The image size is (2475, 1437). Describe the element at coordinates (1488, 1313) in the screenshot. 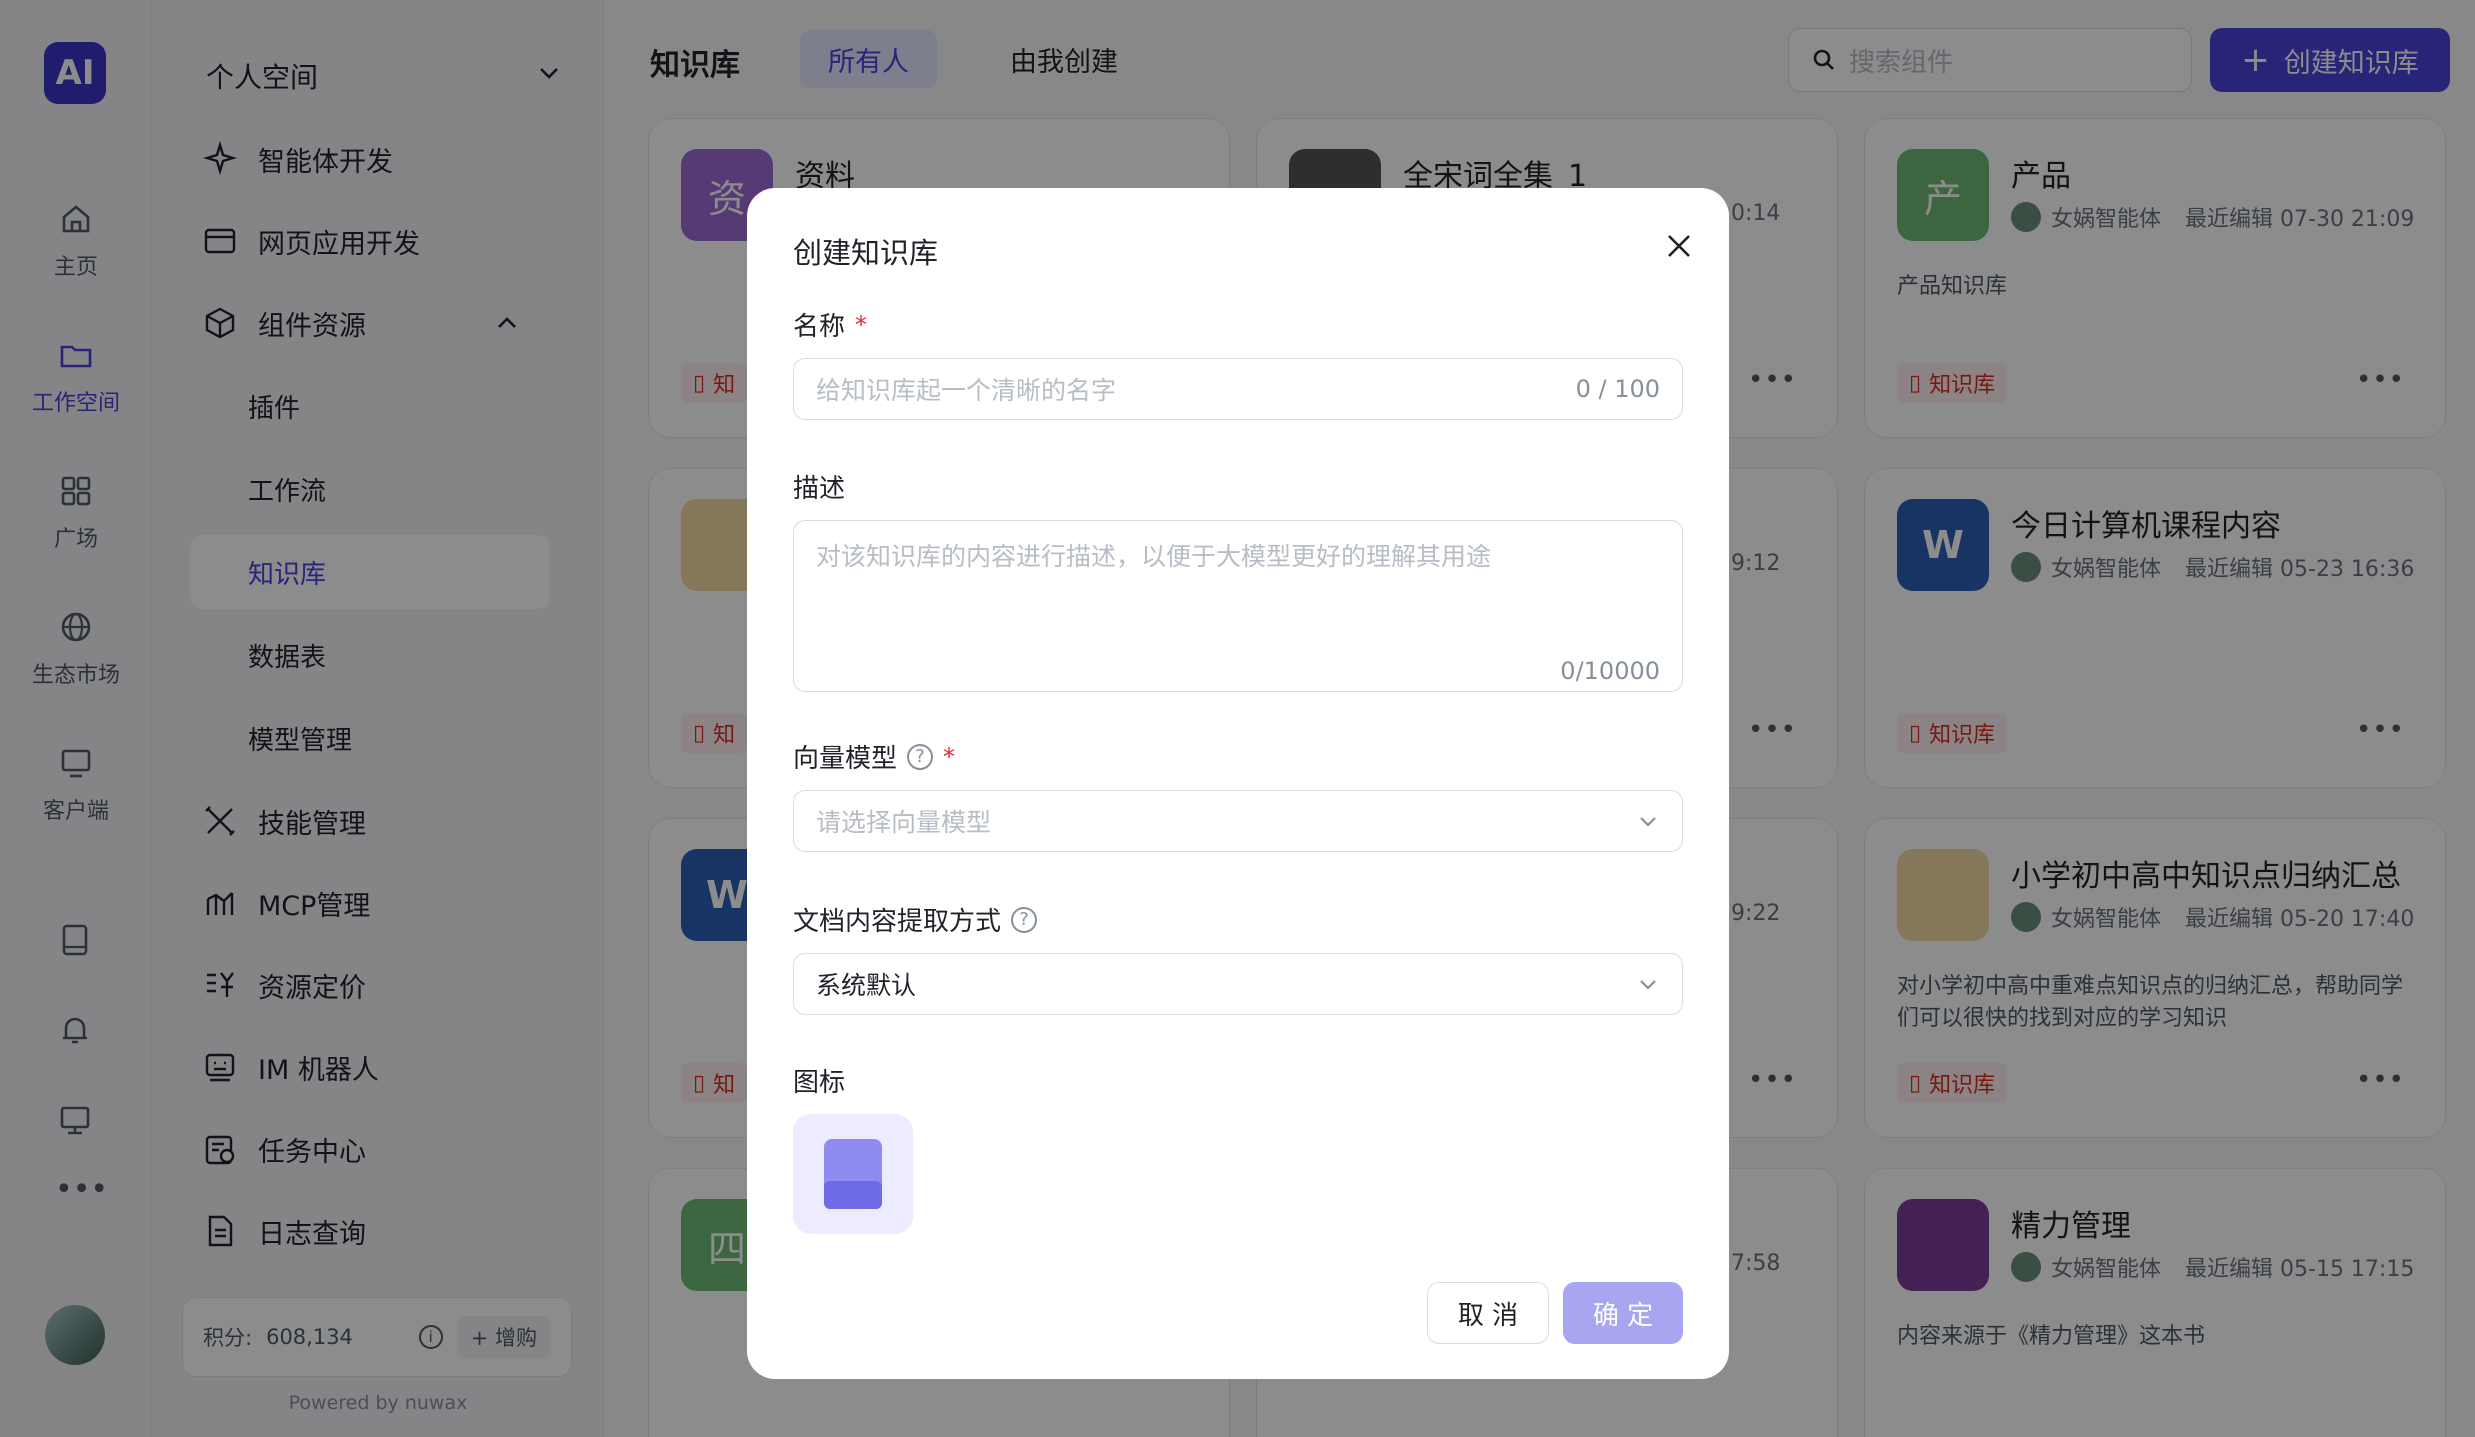

I see `cancel-button: 取 消` at that location.